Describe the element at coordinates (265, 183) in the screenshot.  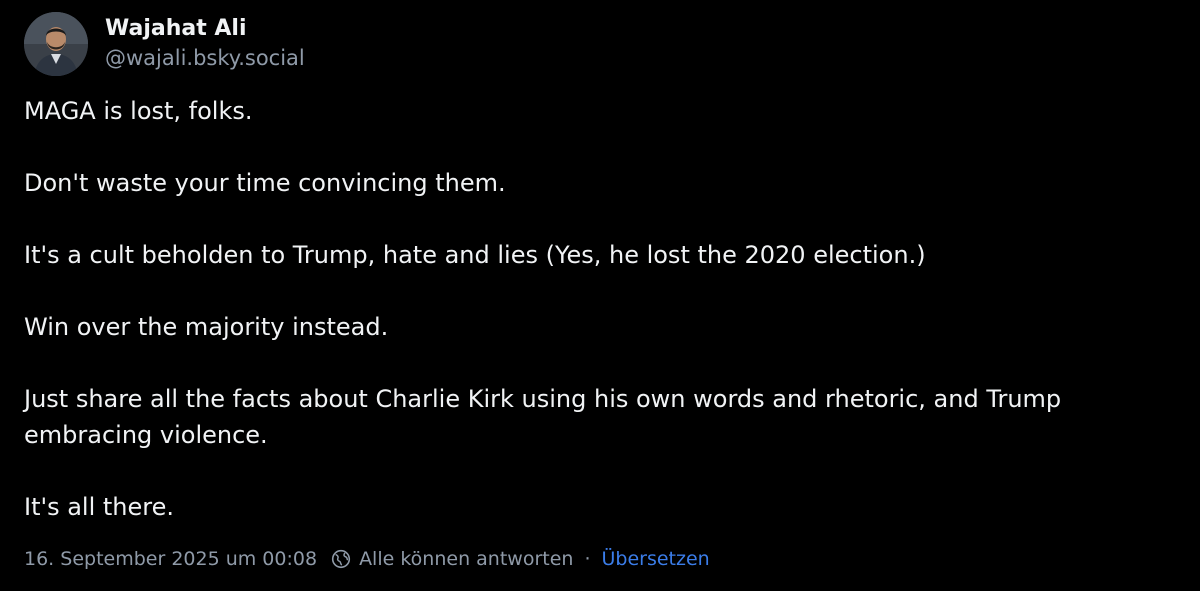
I see `post-paragraph: Don't waste your time convincing them.` at that location.